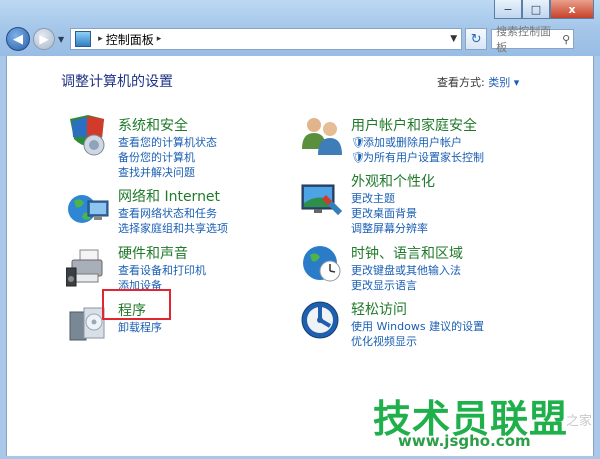 Image resolution: width=600 pixels, height=459 pixels. Describe the element at coordinates (266, 39) in the screenshot. I see `address-bar: ▸ 控制面板 ▸ ▼` at that location.